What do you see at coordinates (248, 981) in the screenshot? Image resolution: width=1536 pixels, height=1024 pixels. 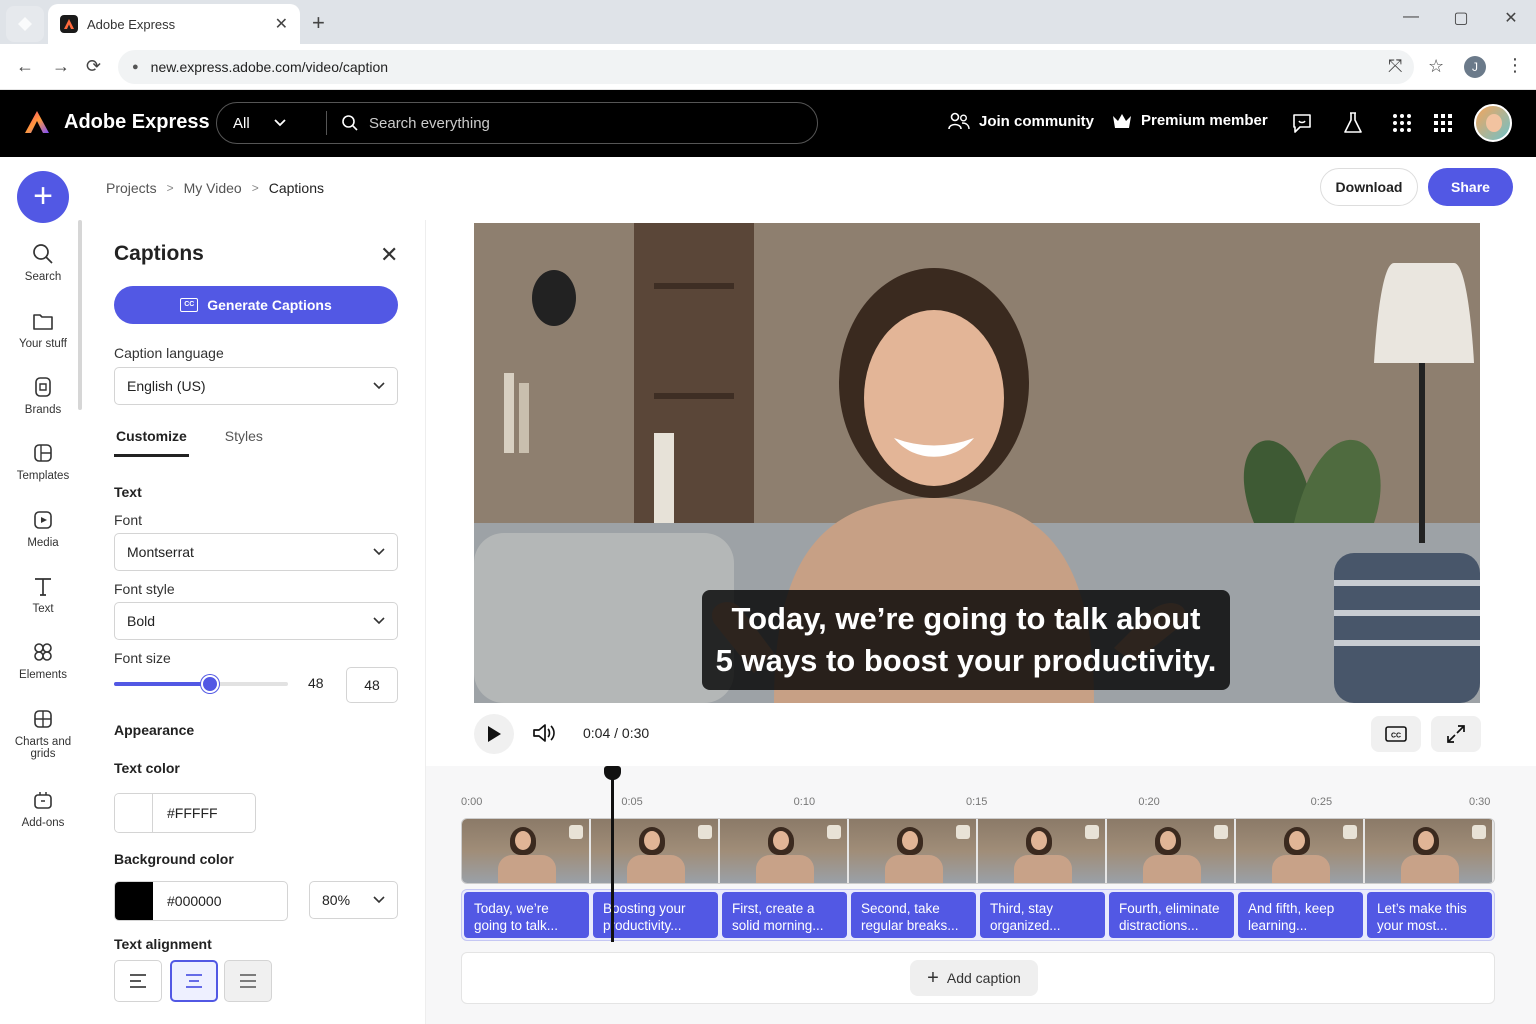 I see `align-right-button` at bounding box center [248, 981].